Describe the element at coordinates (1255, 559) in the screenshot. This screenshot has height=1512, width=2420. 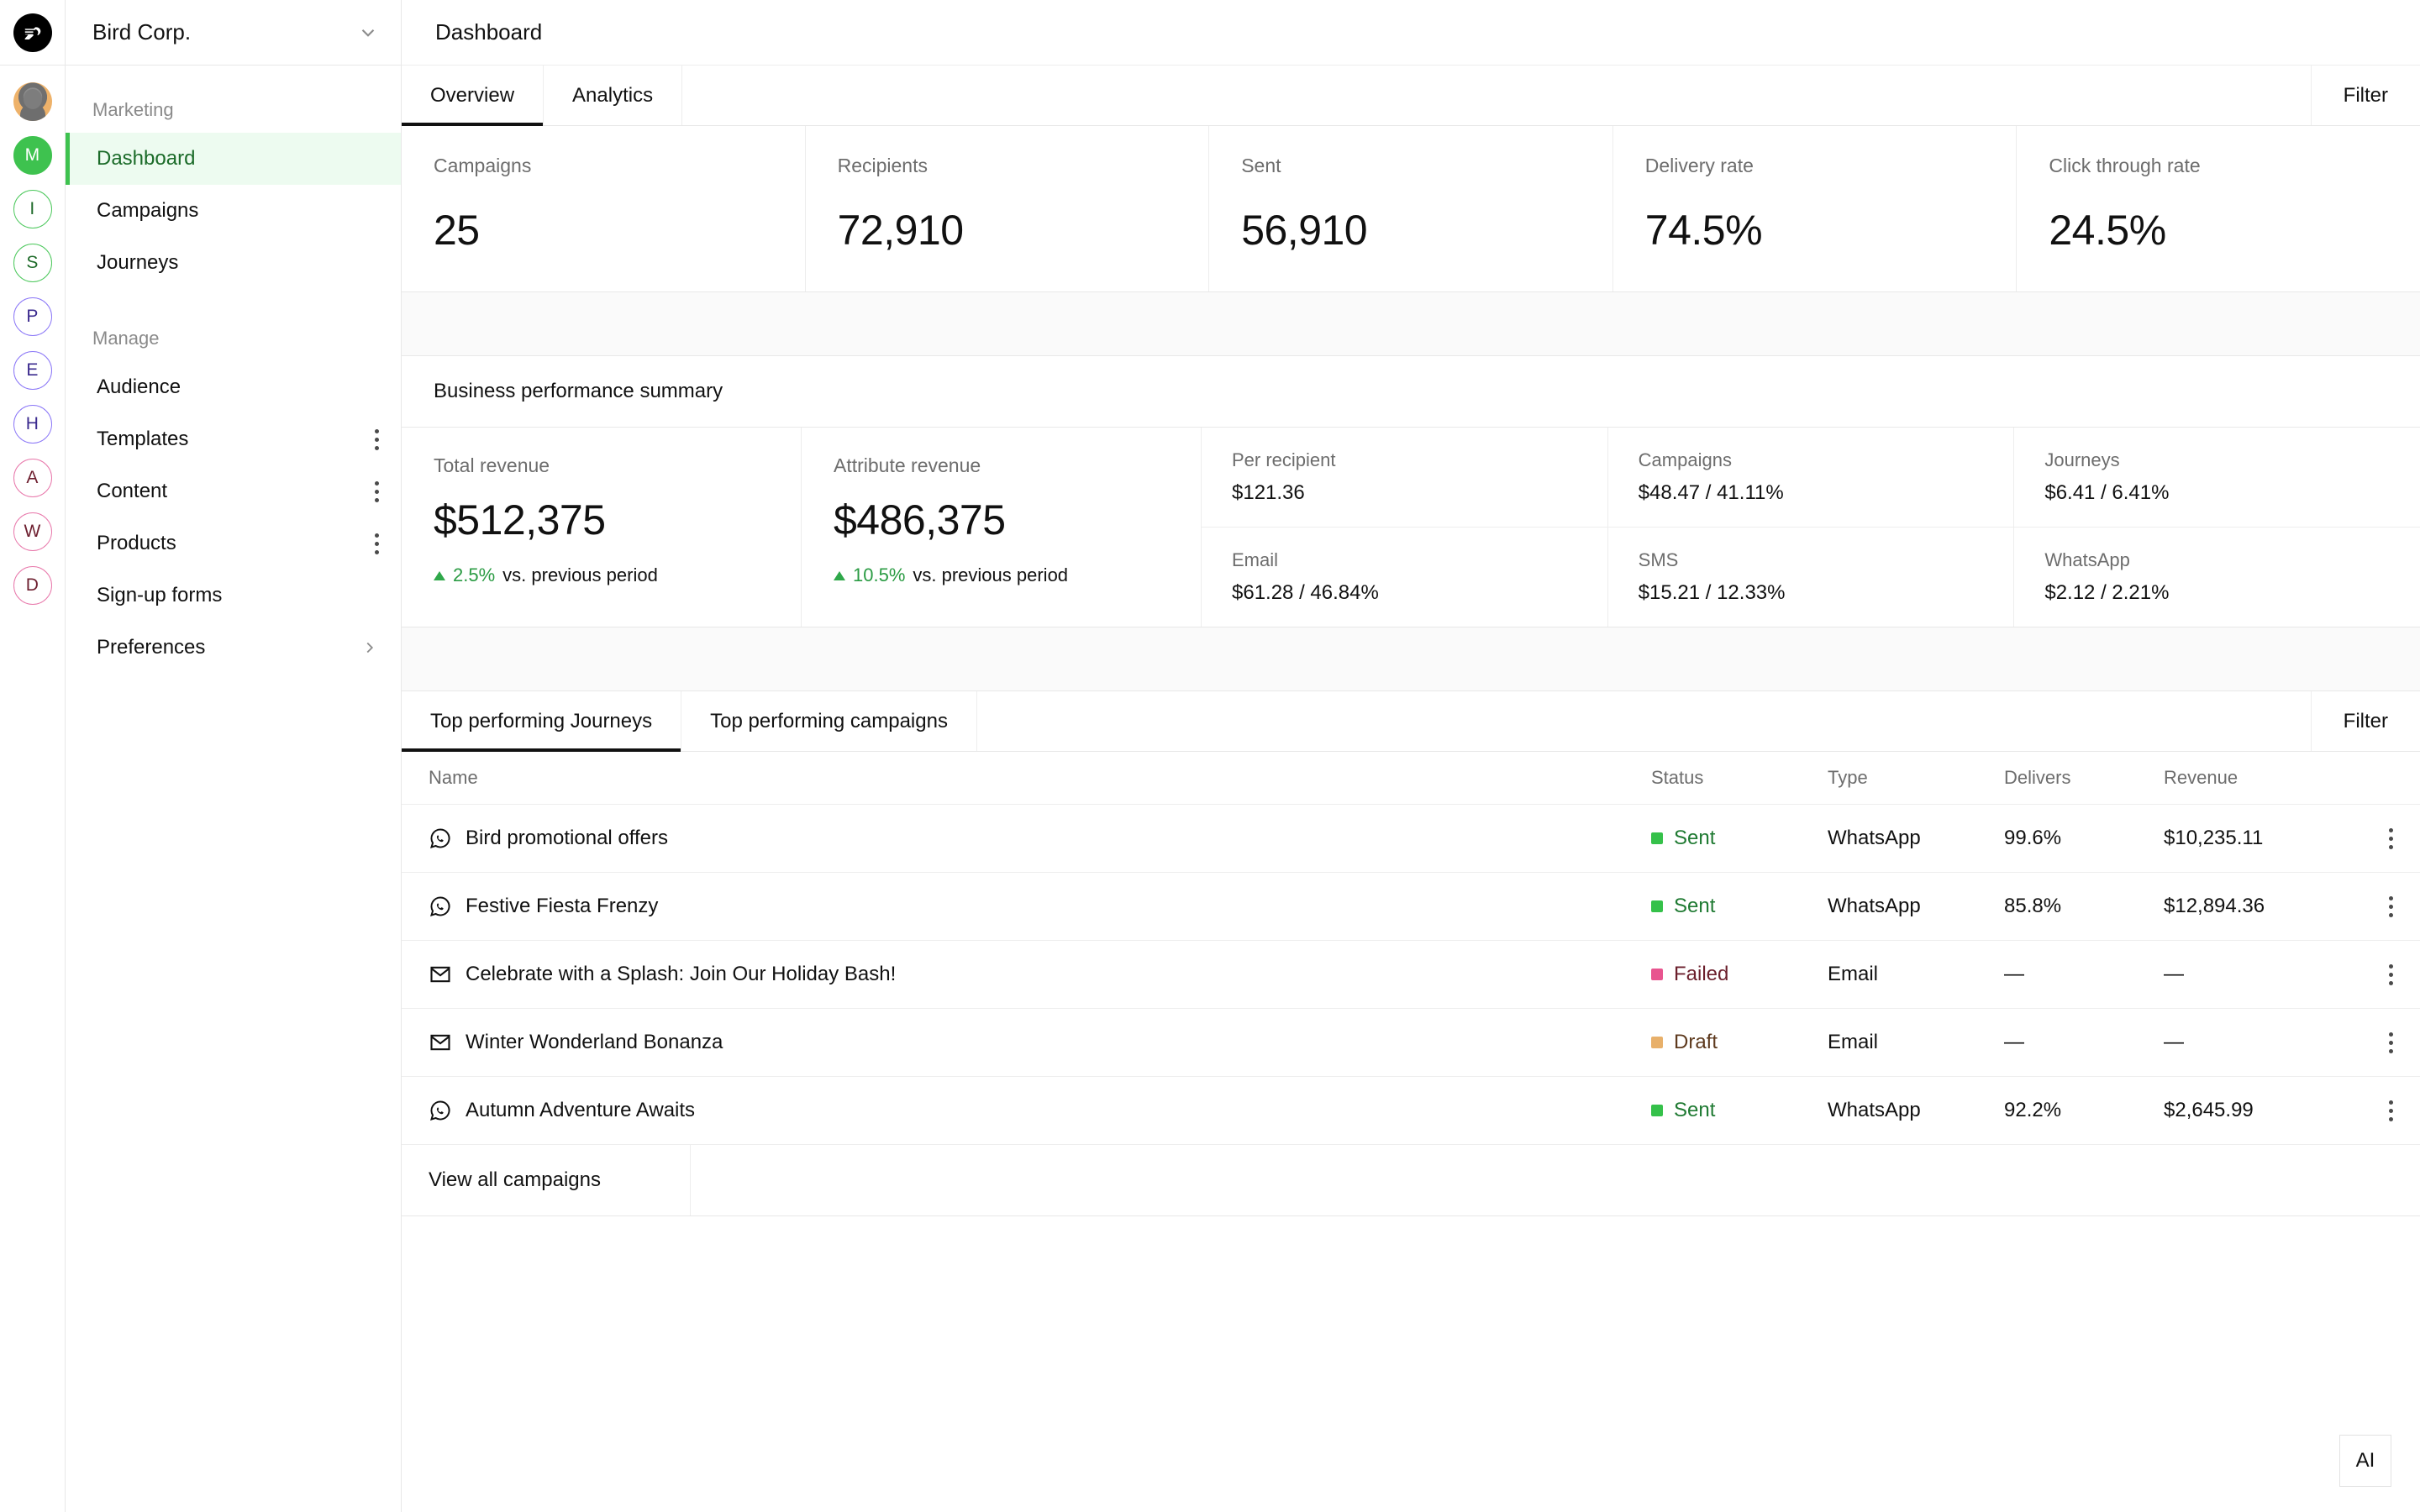
I see `cell-label: Email` at that location.